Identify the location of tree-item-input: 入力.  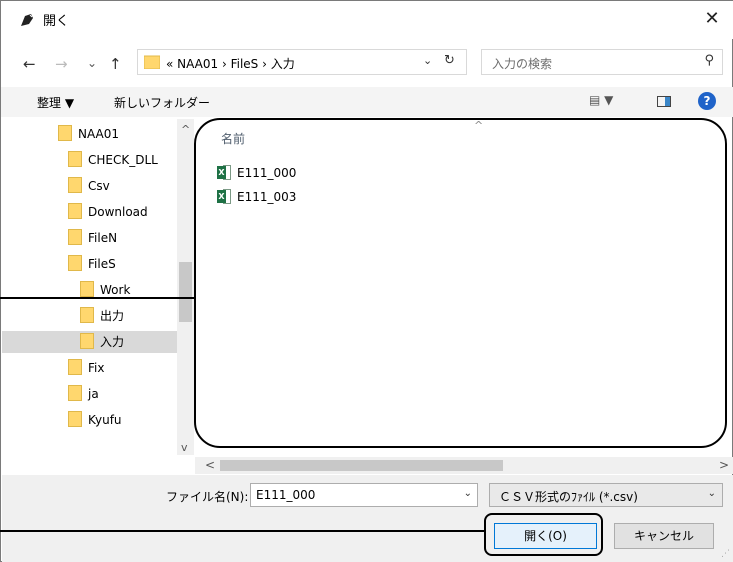
(89, 342).